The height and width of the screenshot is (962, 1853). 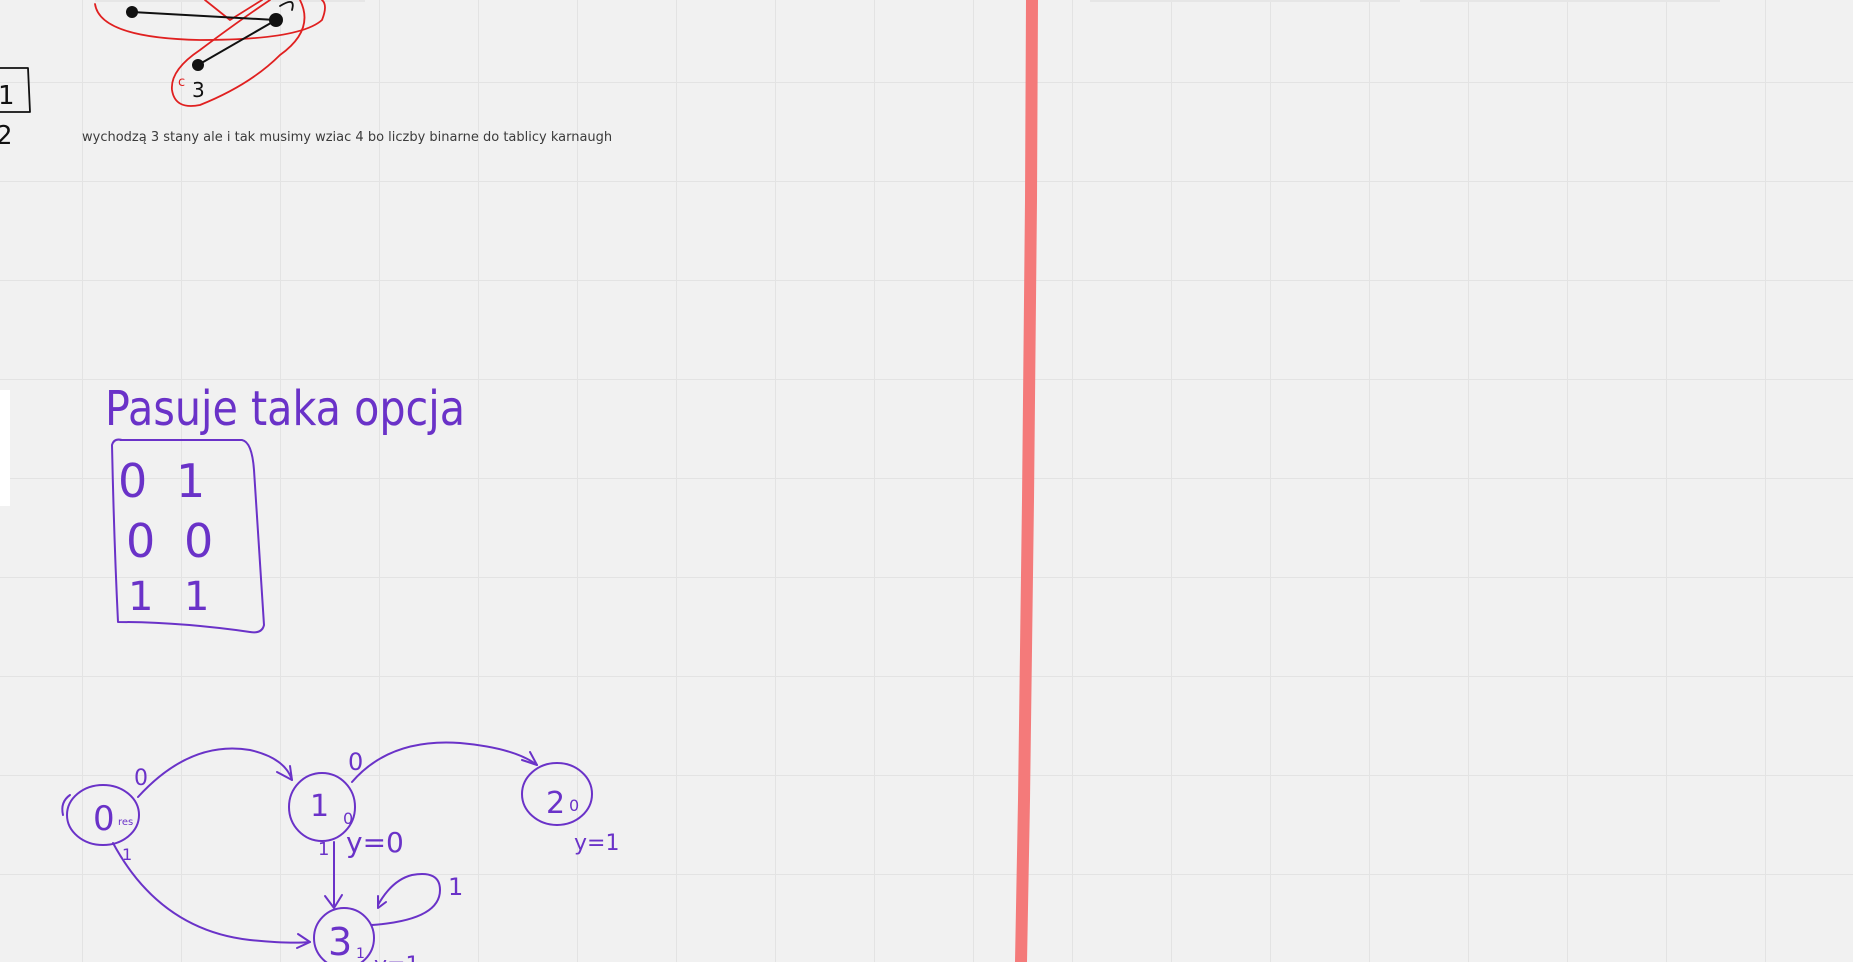 I want to click on state-label: 2, so click(x=555, y=803).